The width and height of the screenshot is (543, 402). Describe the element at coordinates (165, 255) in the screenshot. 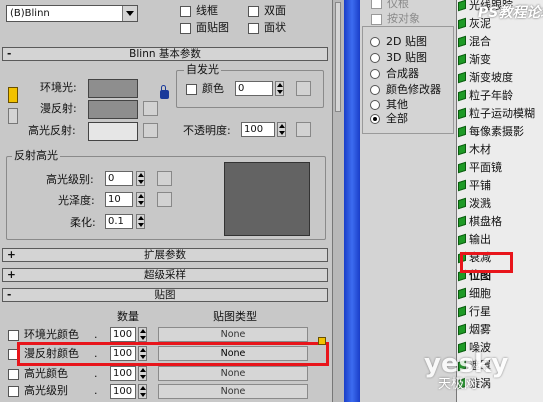

I see `rollout-extended-params: + 扩展参数` at that location.